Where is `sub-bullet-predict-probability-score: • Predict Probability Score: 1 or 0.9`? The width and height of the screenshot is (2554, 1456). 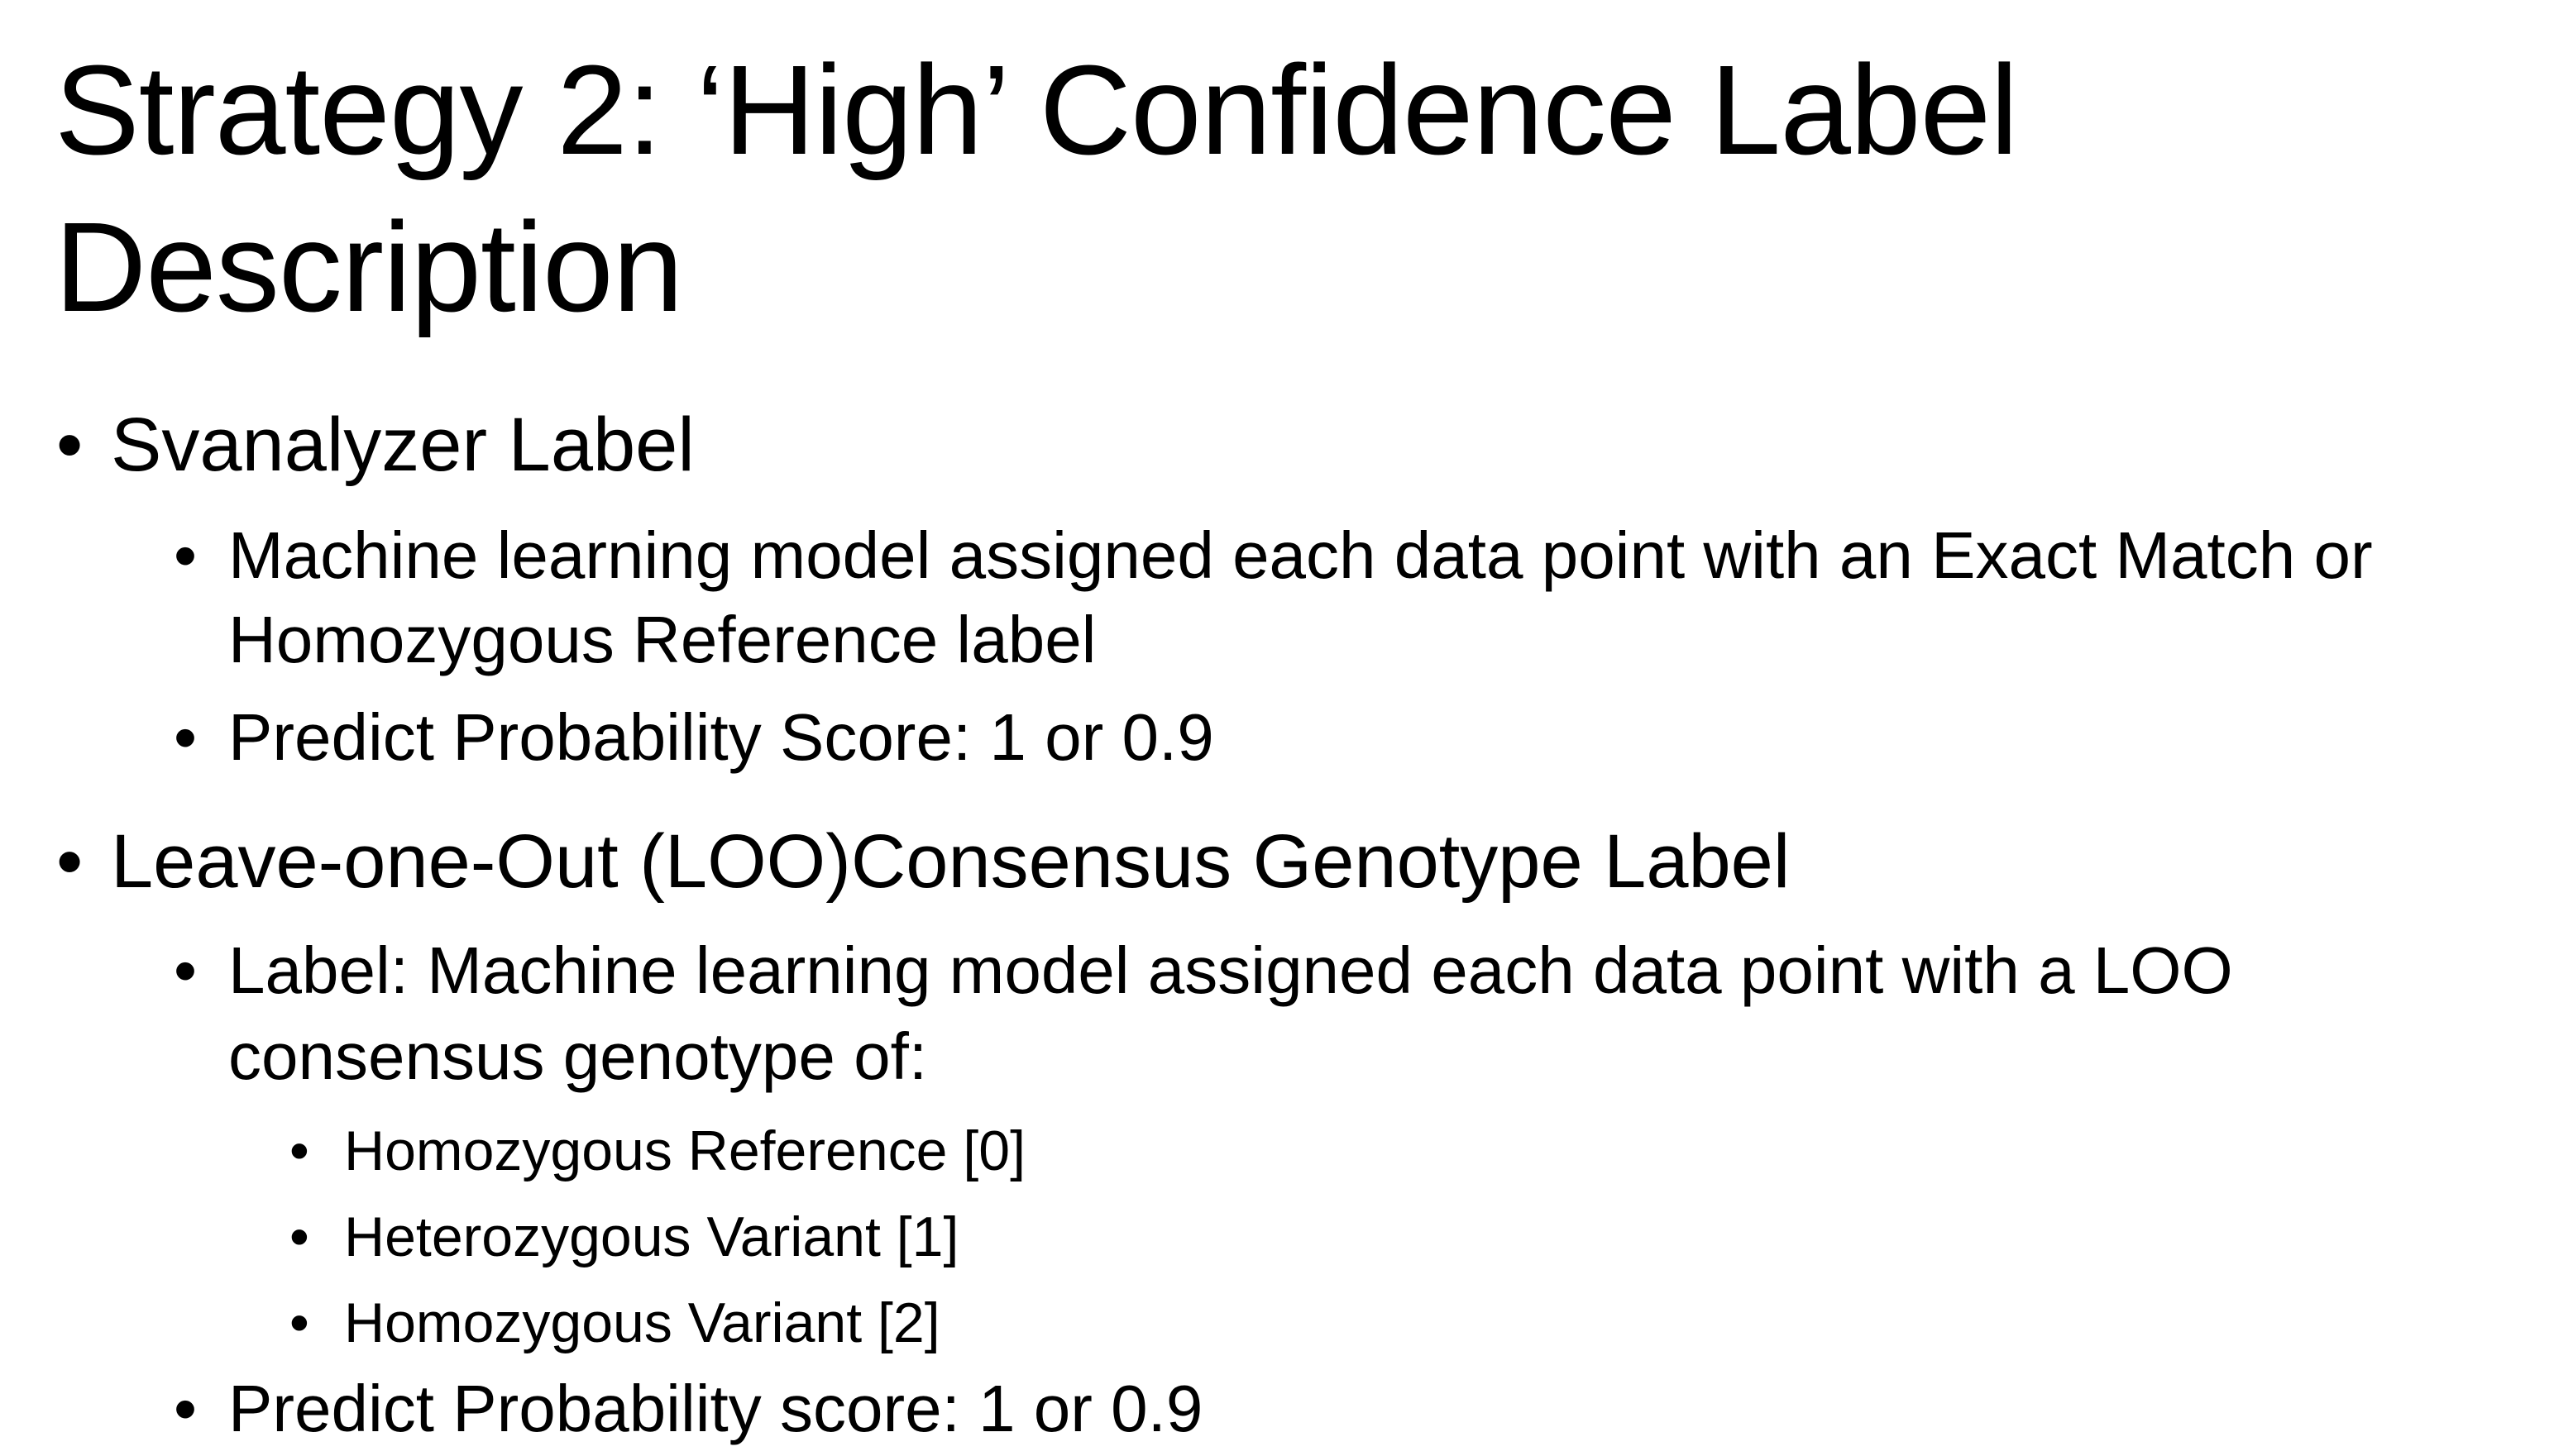 sub-bullet-predict-probability-score: • Predict Probability Score: 1 or 0.9 is located at coordinates (692, 738).